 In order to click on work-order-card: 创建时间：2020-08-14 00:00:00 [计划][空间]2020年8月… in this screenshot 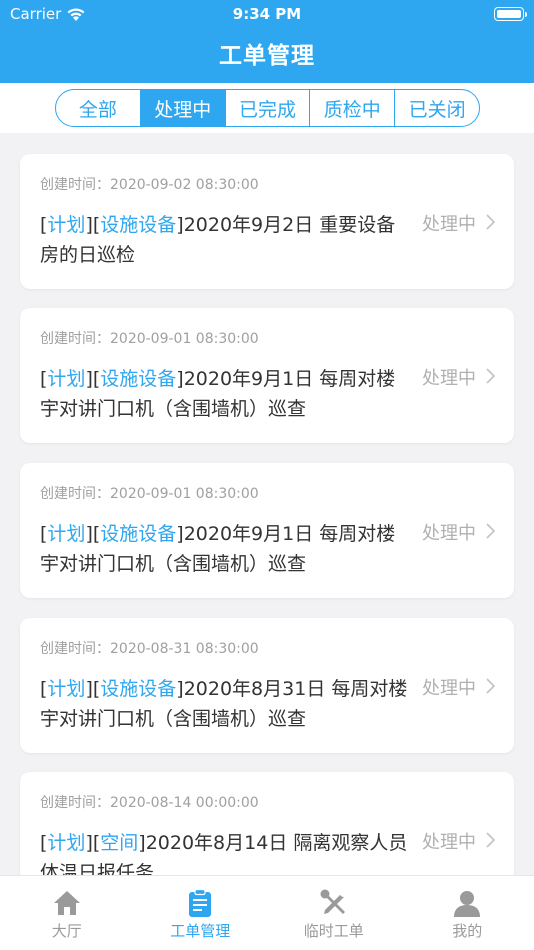, I will do `click(267, 823)`.